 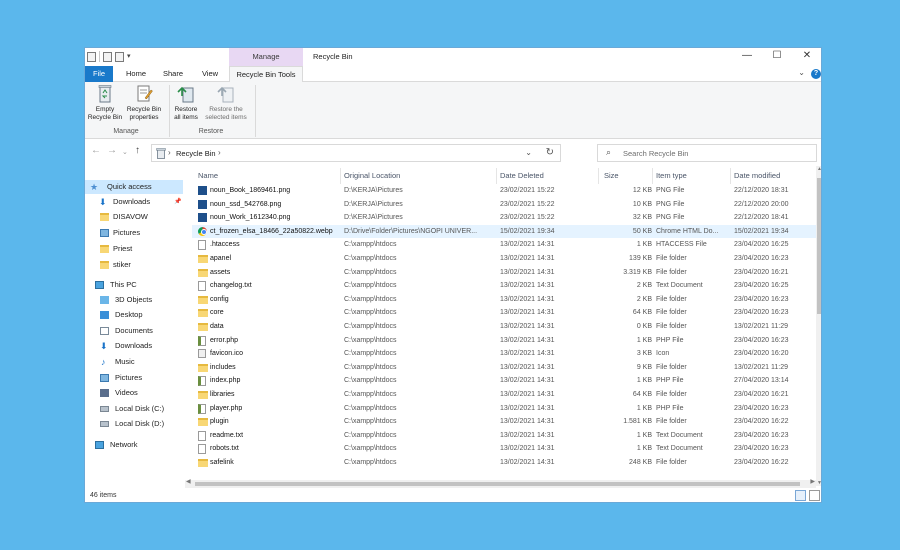 I want to click on recycle-bin-properties-button: Recycle Bin properties, so click(x=144, y=103).